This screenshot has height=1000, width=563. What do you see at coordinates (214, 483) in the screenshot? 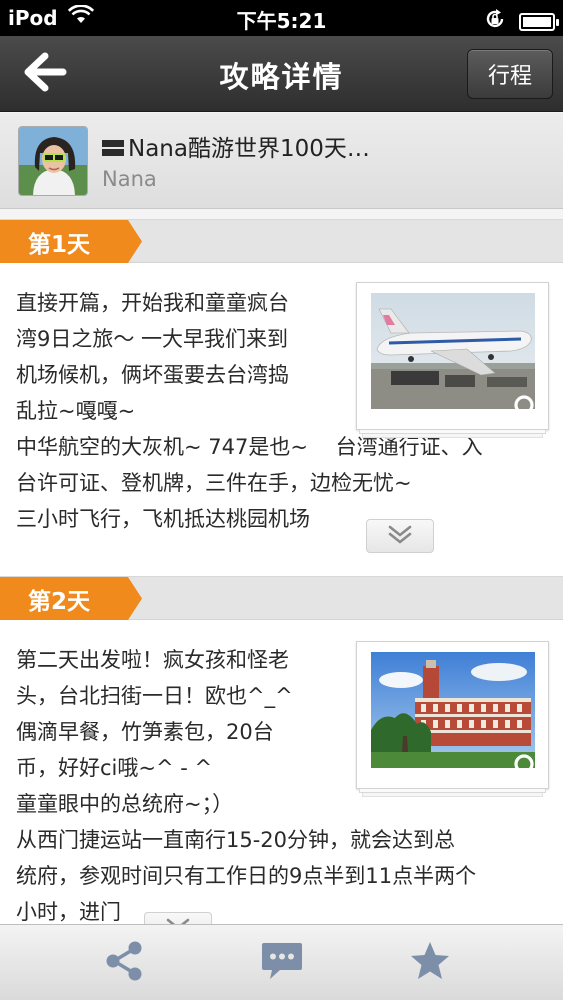
I see `text-line: 台许可证、登机牌，三件在手，边检无忧~` at bounding box center [214, 483].